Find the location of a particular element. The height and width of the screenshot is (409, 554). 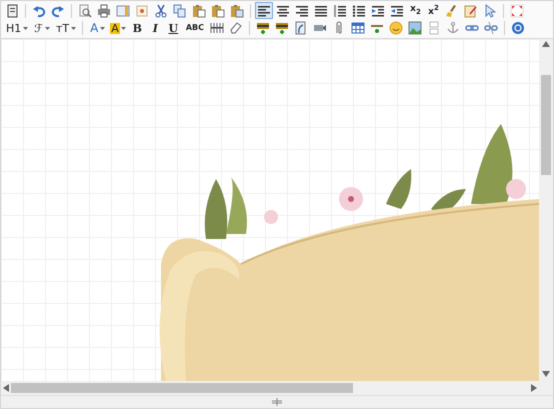

fullscreen-icon is located at coordinates (517, 11).